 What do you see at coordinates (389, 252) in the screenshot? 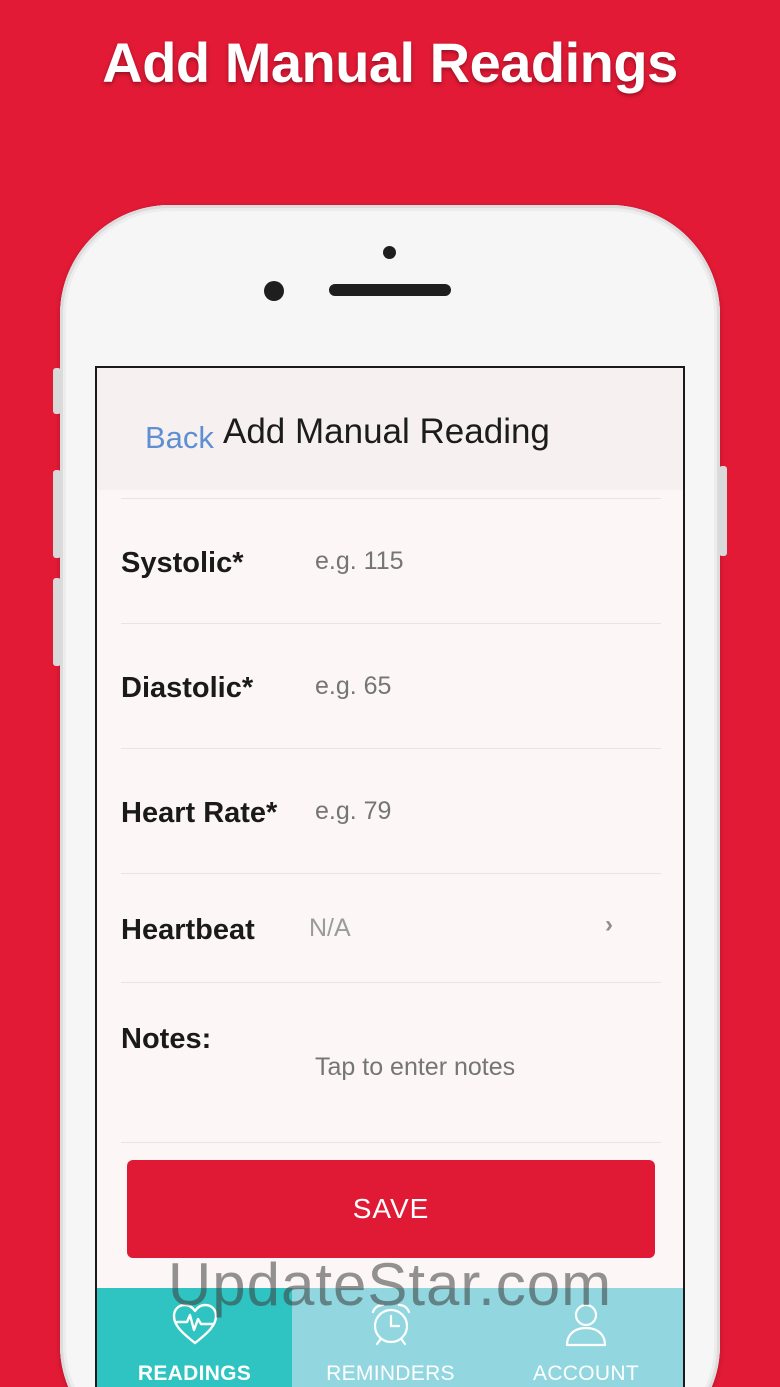
I see `phone-sensor` at bounding box center [389, 252].